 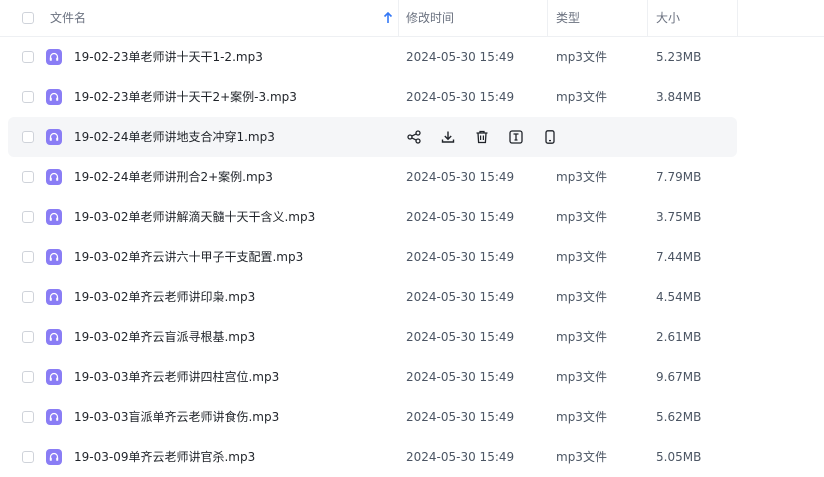 I want to click on file-name: 19-03-02单齐云盲派寻根基.mp3, so click(x=164, y=337).